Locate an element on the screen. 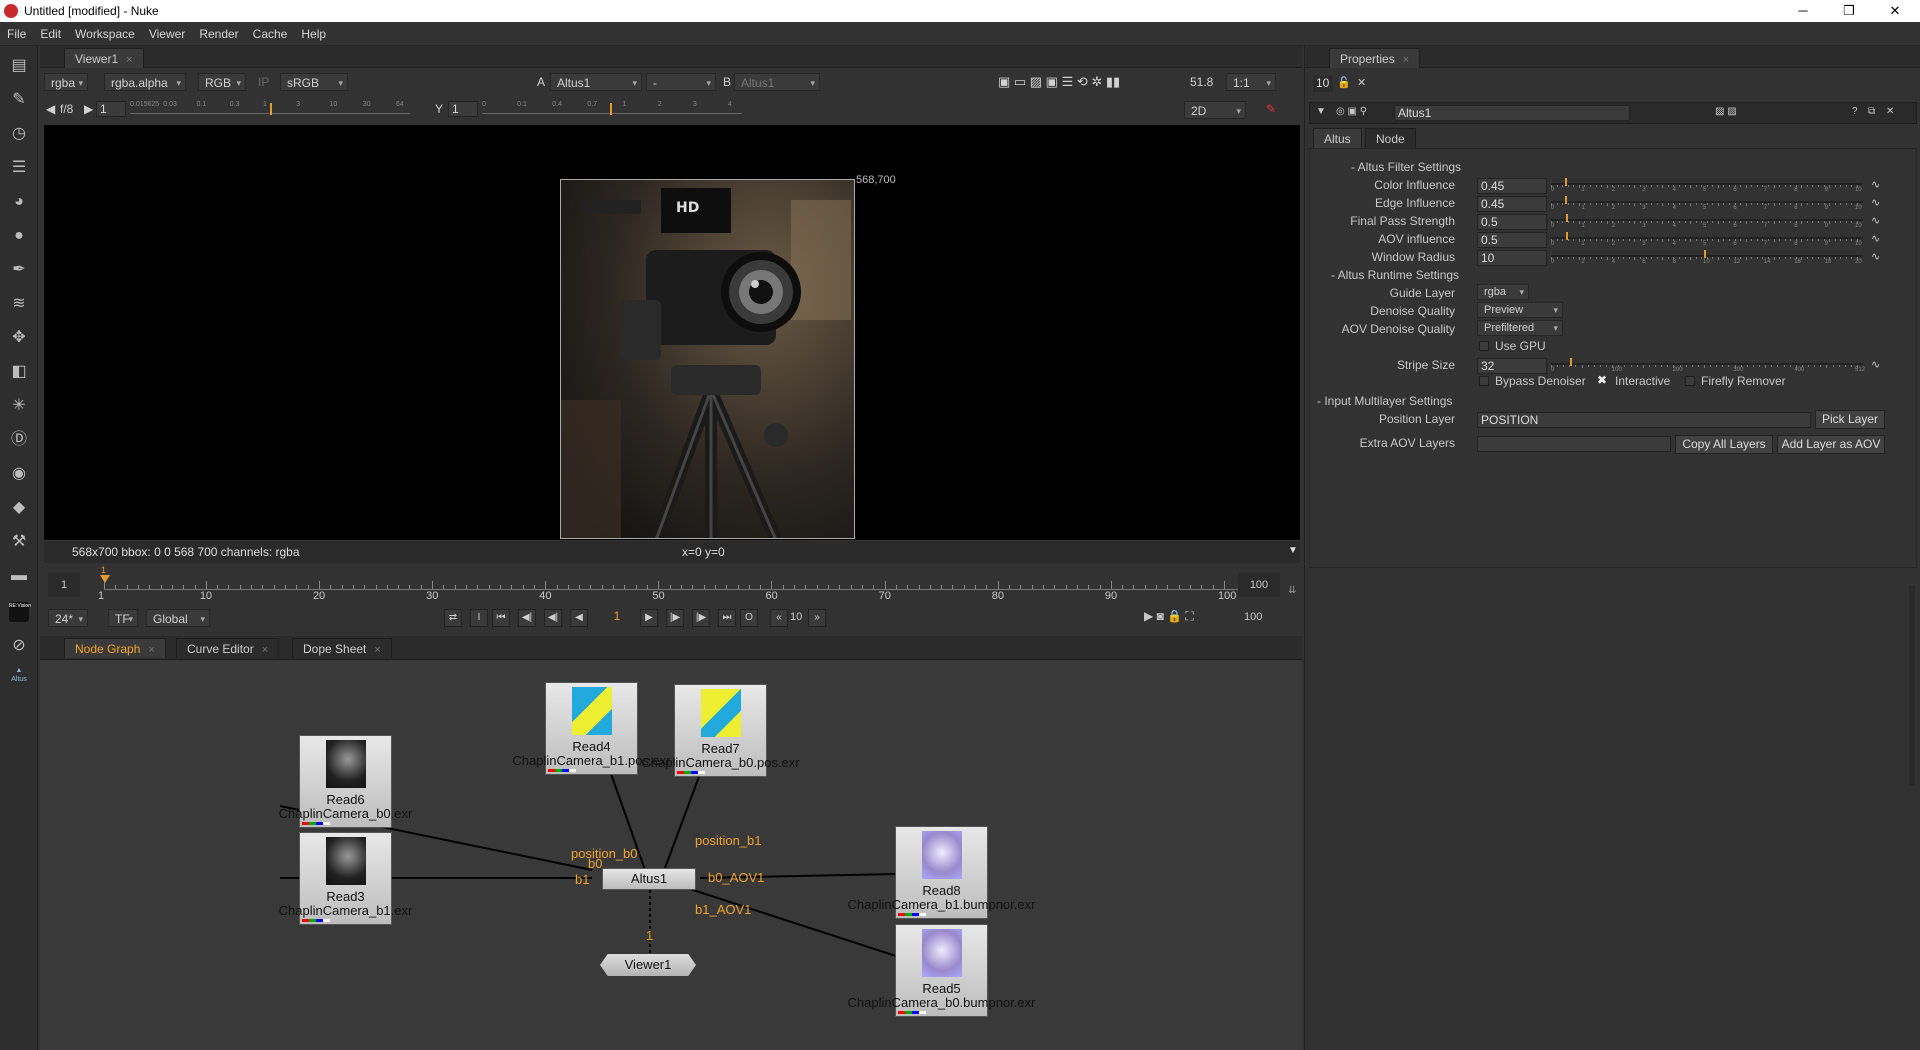 Image resolution: width=1920 pixels, height=1050 pixels. fstop-value: f/8 is located at coordinates (66, 109).